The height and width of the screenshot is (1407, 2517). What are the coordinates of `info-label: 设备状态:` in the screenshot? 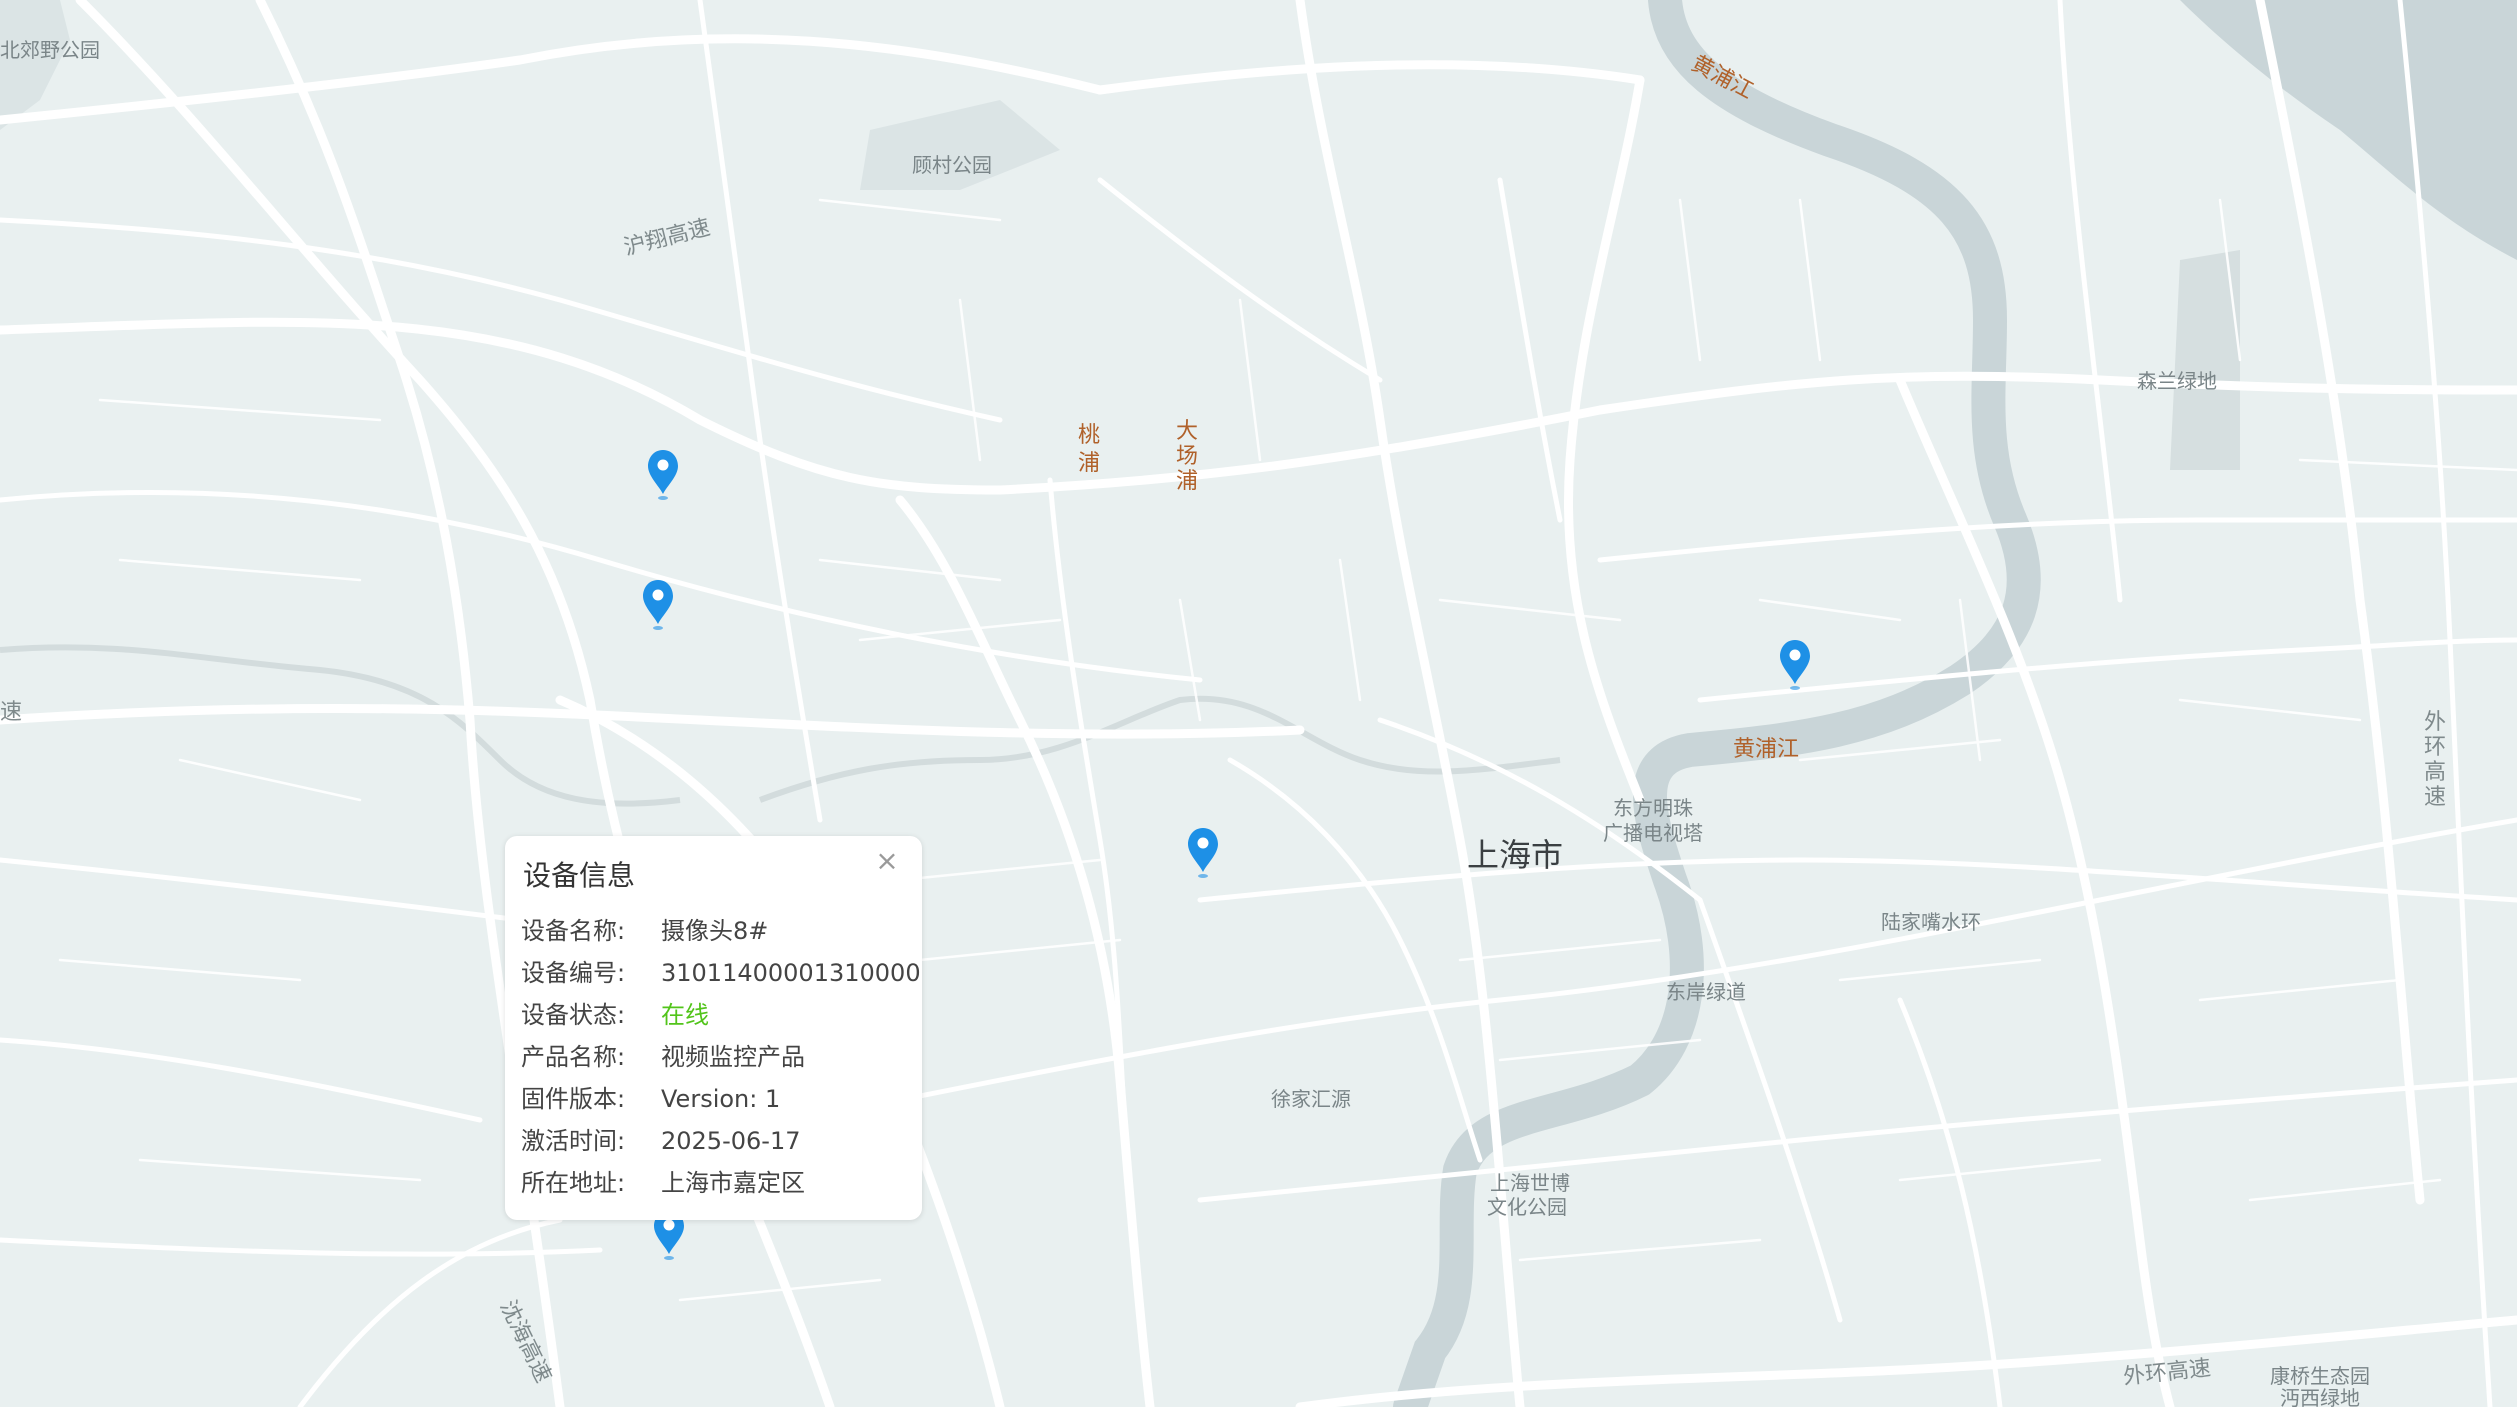 It's located at (573, 1015).